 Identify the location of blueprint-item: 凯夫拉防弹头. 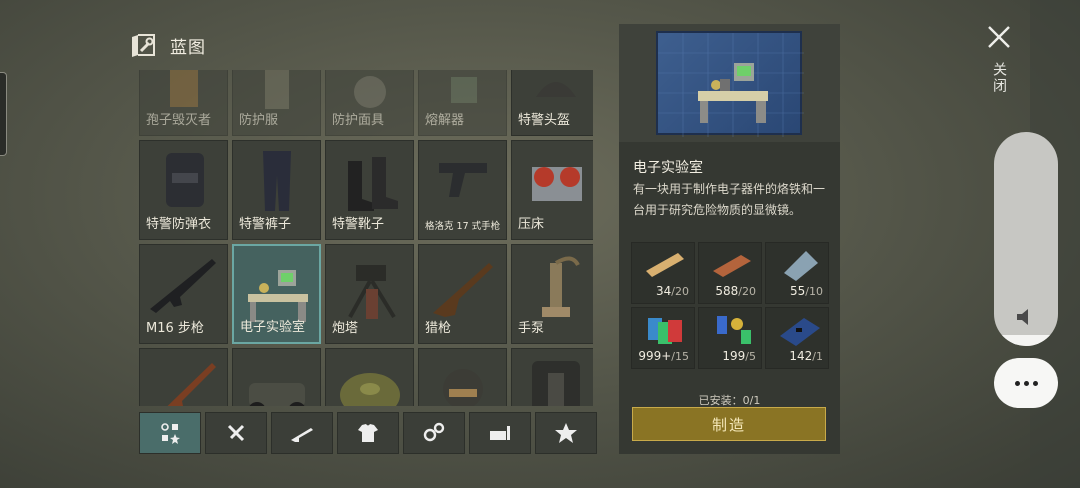
(462, 377).